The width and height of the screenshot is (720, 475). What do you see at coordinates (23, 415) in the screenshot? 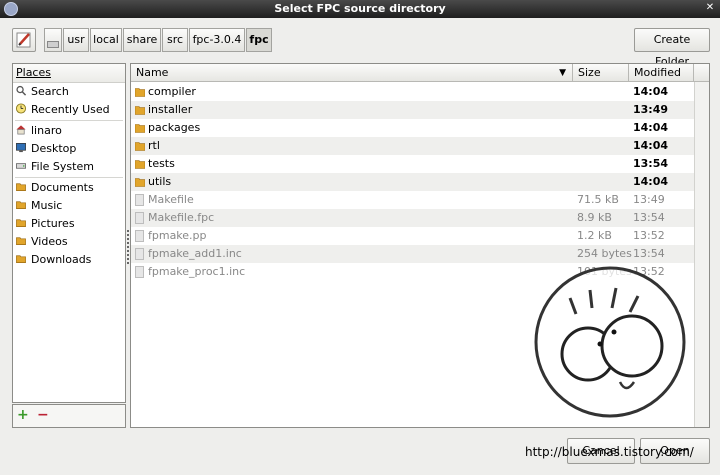
I see `add-bookmark-icon: +` at bounding box center [23, 415].